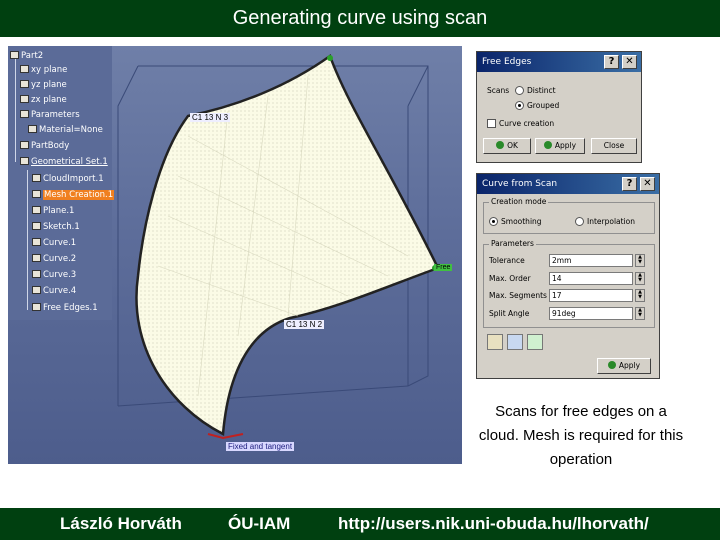  Describe the element at coordinates (519, 201) in the screenshot. I see `creation-mode-label: Creation mode` at that location.